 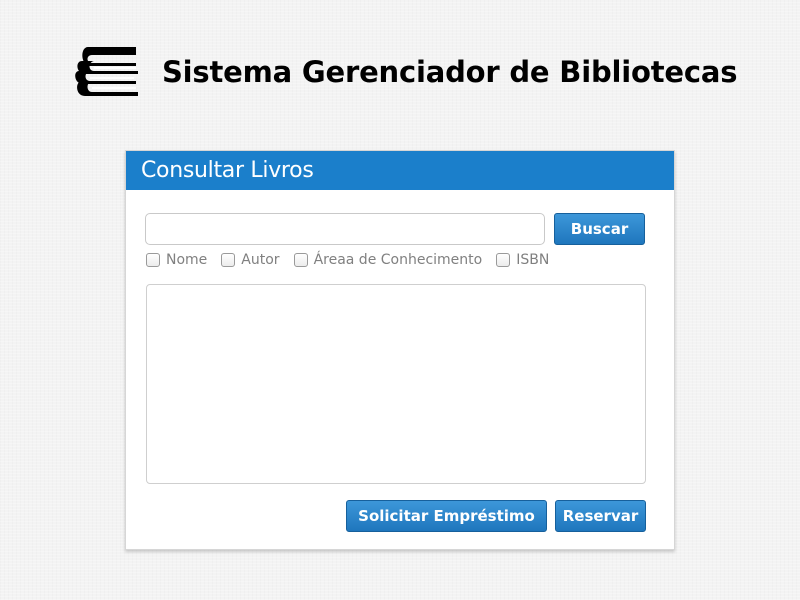 What do you see at coordinates (345, 229) in the screenshot?
I see `search-input` at bounding box center [345, 229].